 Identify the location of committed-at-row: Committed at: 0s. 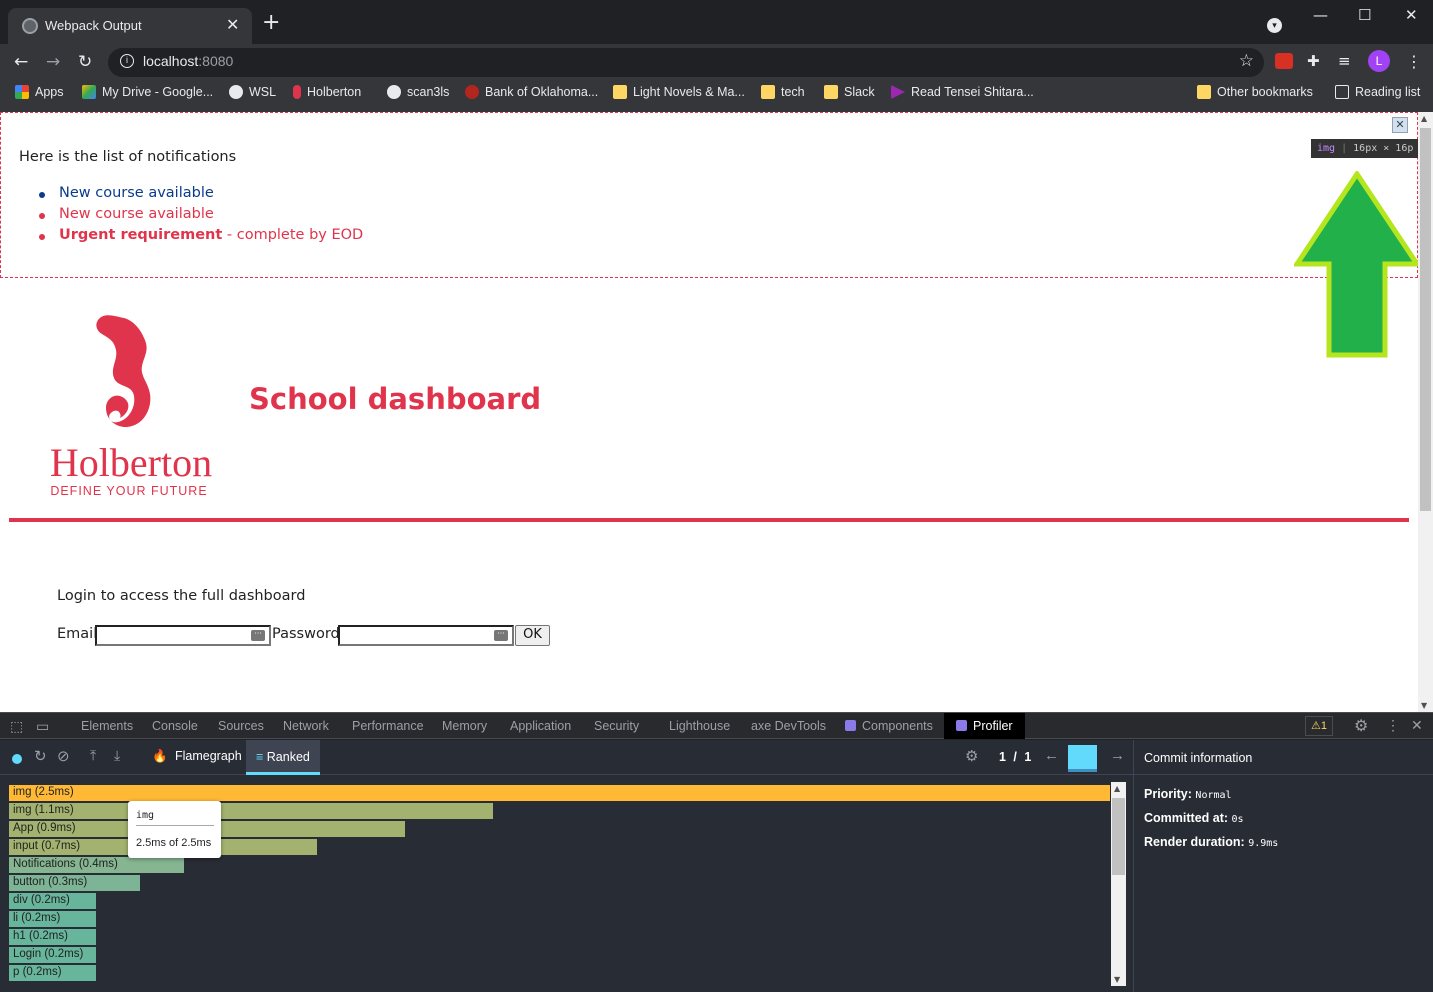
(1194, 818).